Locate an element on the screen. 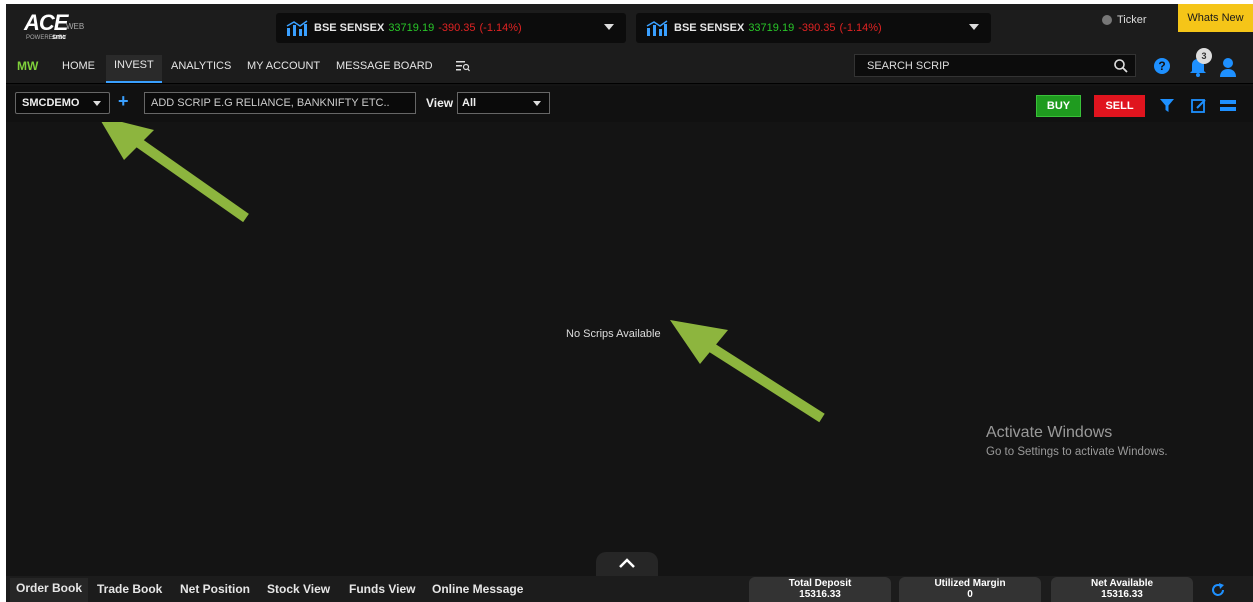  buy-button: BUY is located at coordinates (1058, 106).